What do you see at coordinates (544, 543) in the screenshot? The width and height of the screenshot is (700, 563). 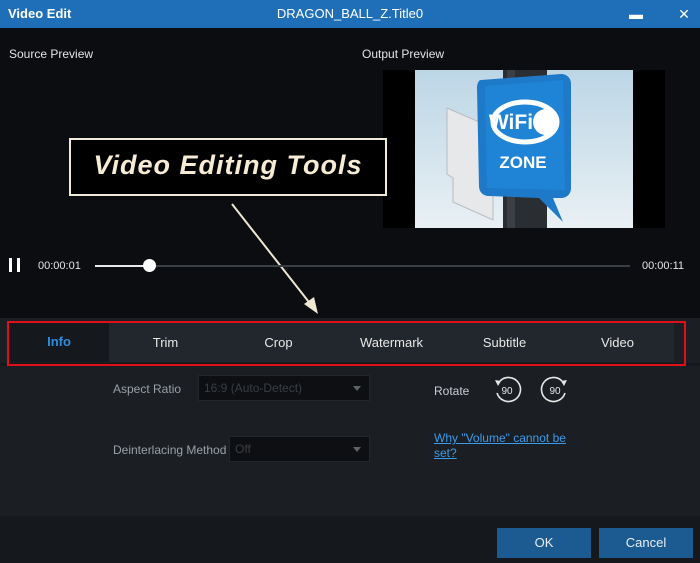 I see `ok-button: OK` at bounding box center [544, 543].